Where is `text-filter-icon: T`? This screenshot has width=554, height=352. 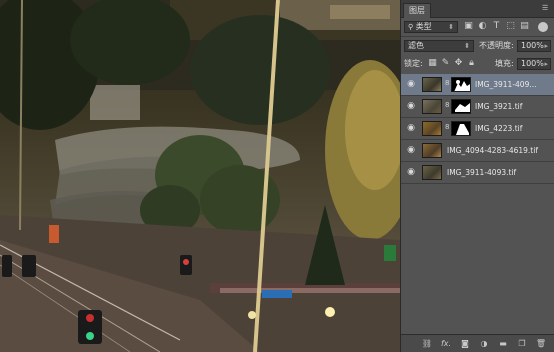
text-filter-icon: T is located at coordinates (496, 26).